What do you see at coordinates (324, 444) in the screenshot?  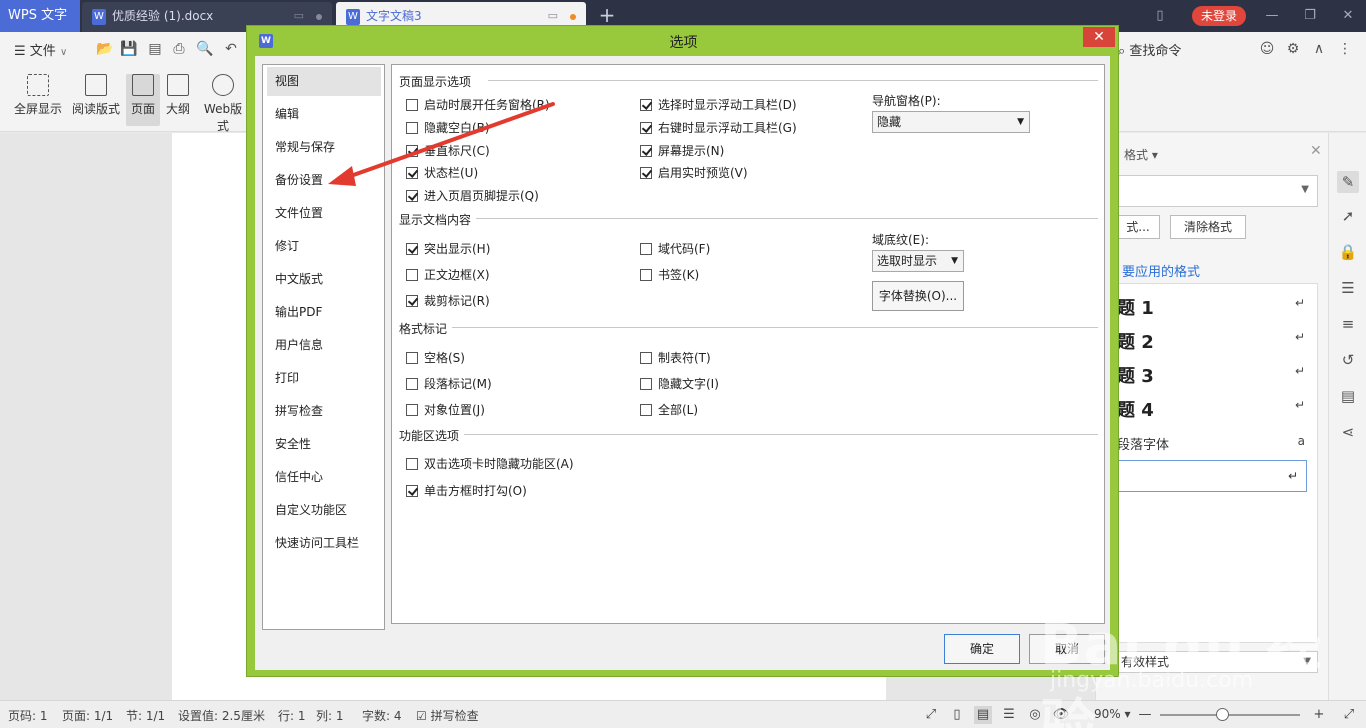 I see `nav-item-security: 安全性` at bounding box center [324, 444].